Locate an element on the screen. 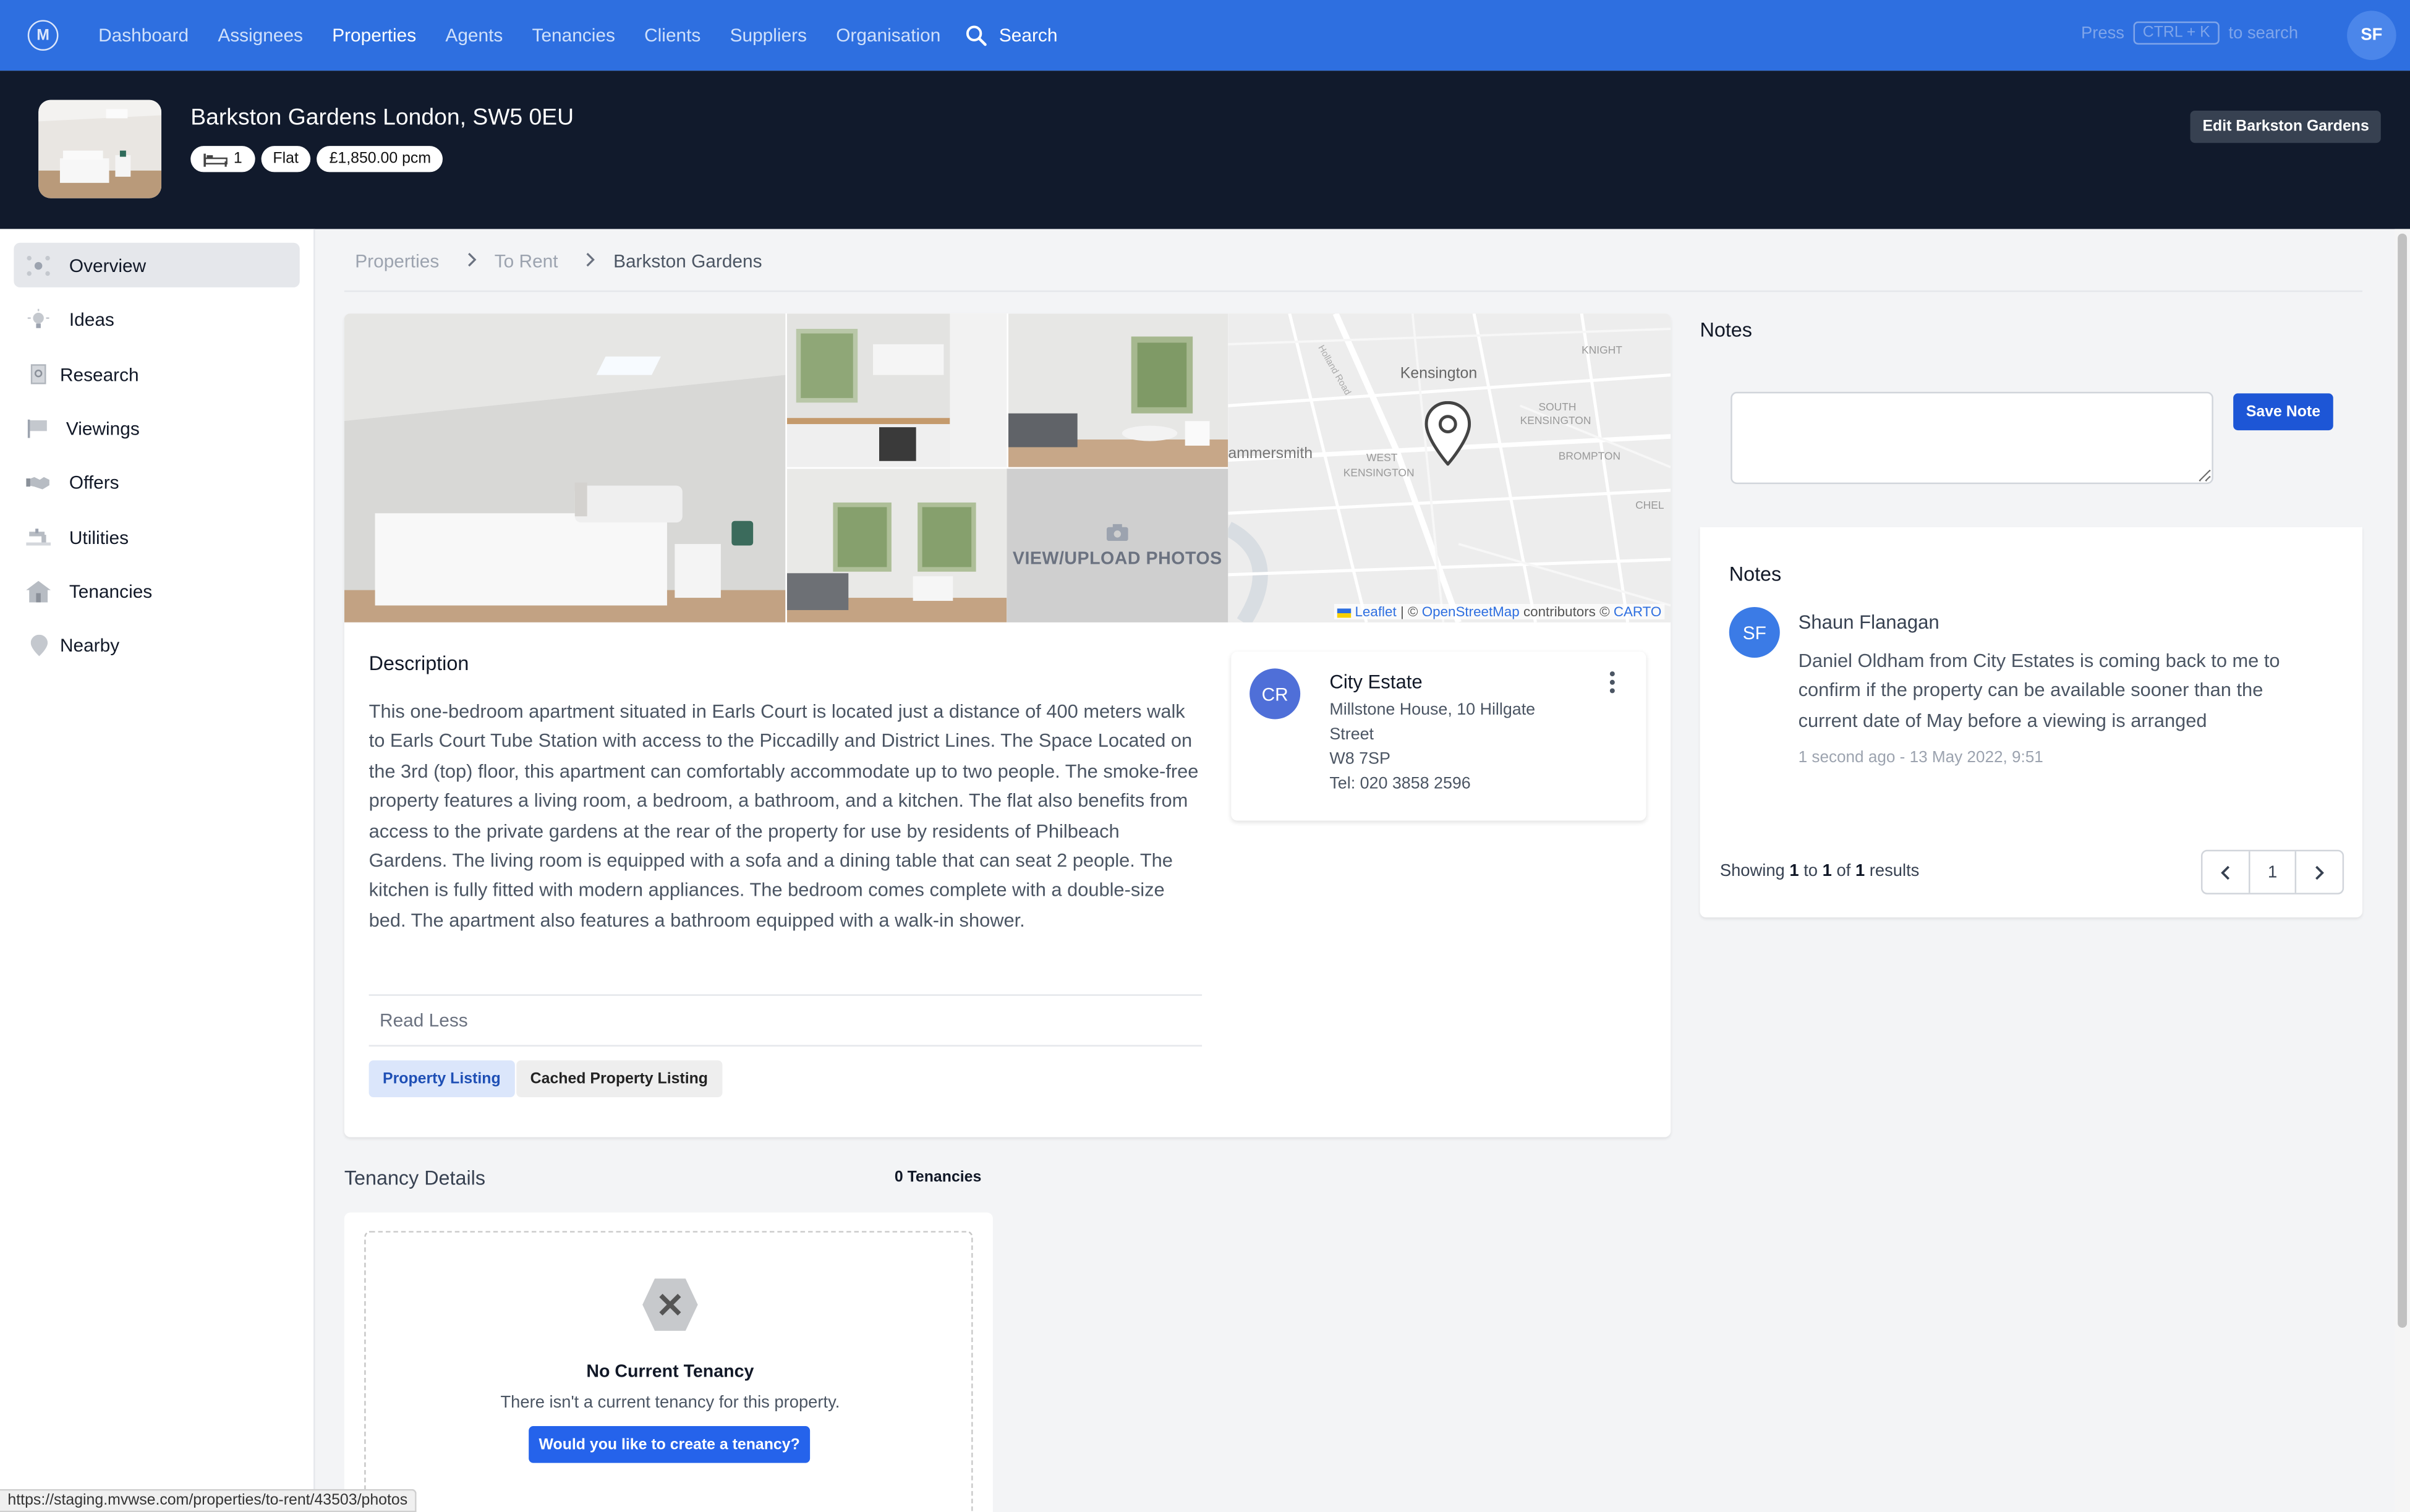  leaflet-link: Leaflet is located at coordinates (1375, 611).